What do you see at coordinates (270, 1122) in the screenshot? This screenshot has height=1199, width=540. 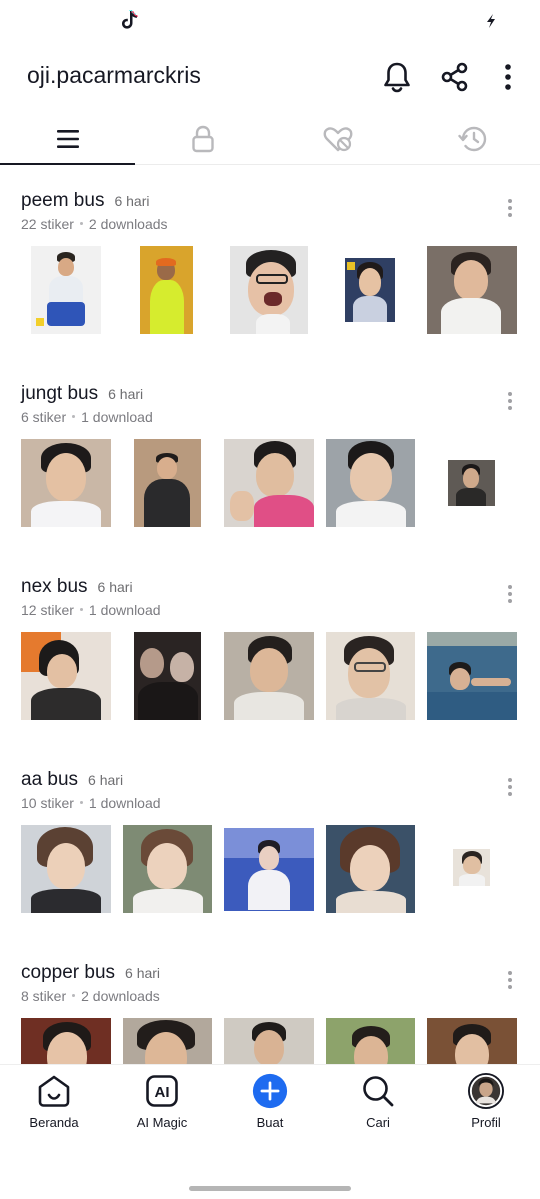 I see `nav-label: Buat` at bounding box center [270, 1122].